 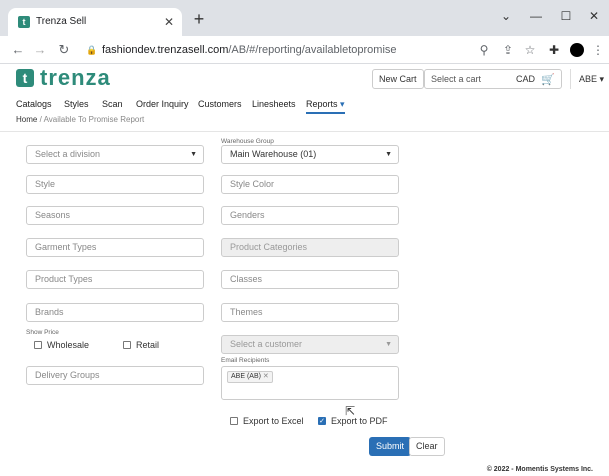 What do you see at coordinates (484, 50) in the screenshot?
I see `zoom-icon: ⚲` at bounding box center [484, 50].